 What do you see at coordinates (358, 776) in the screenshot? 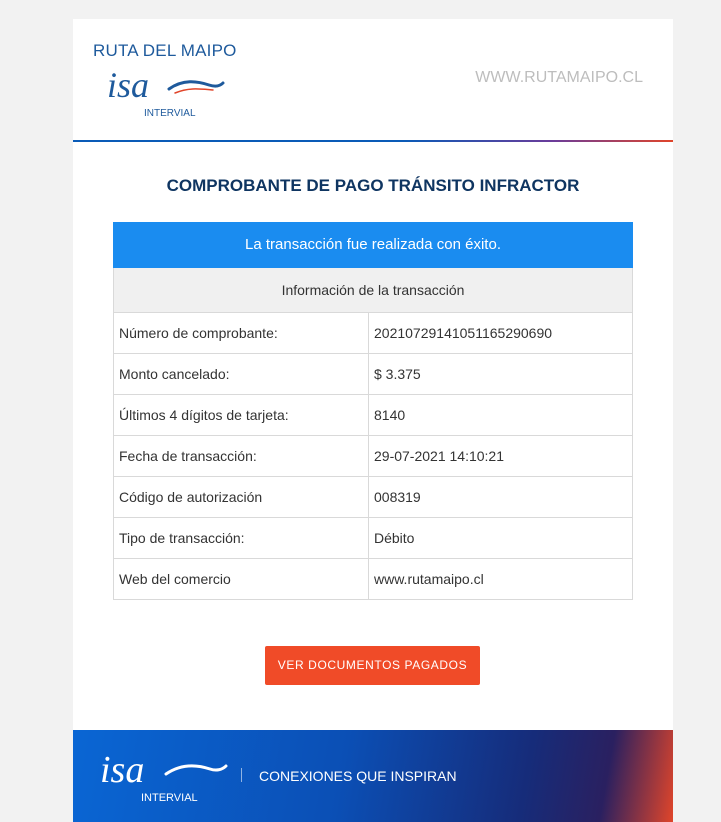
I see `footer-tagline: CONEXIONES QUE INSPIRAN` at bounding box center [358, 776].